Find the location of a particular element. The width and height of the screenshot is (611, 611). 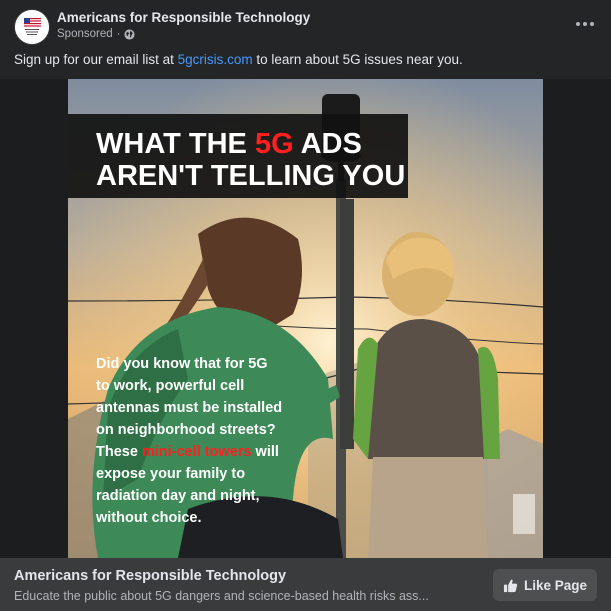

ad-body-line: to work, powerful cell is located at coordinates (170, 386).